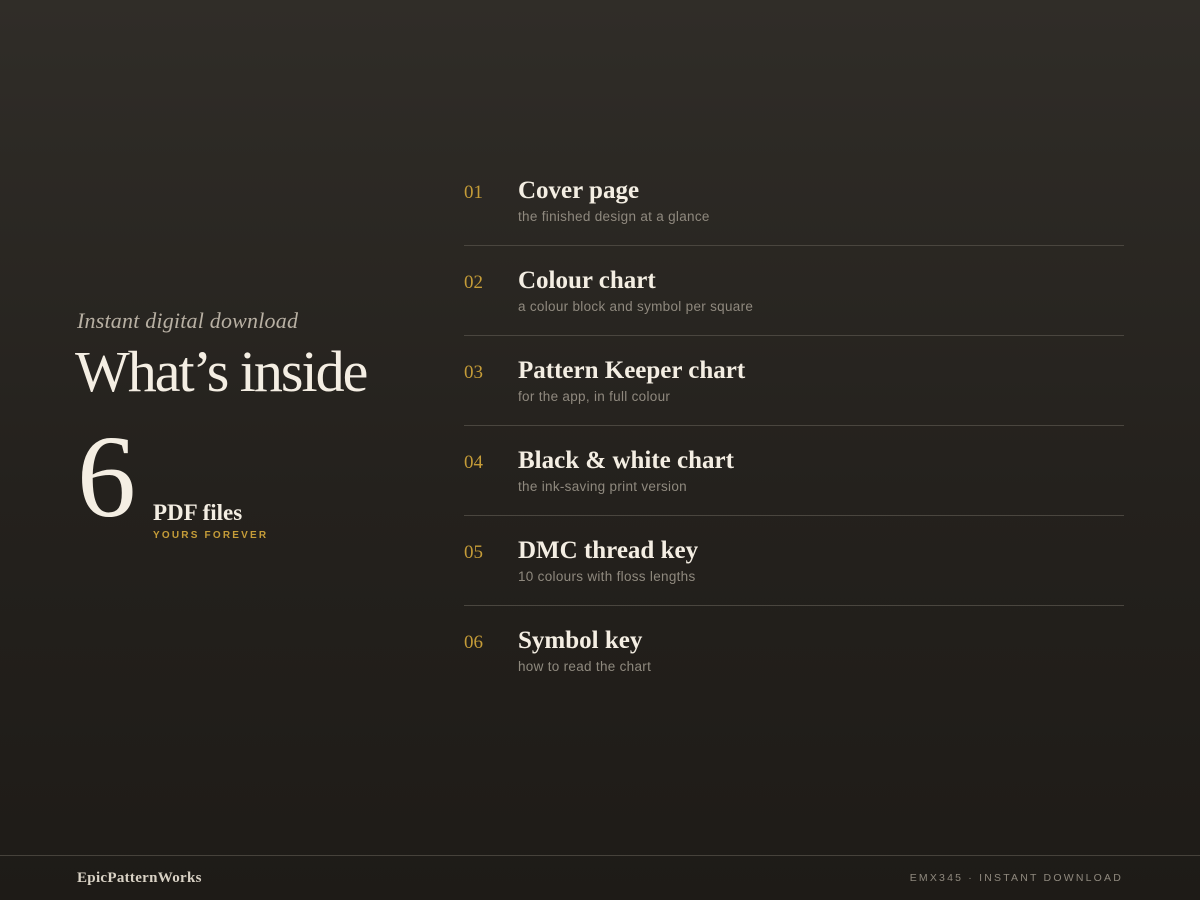 The width and height of the screenshot is (1200, 900). Describe the element at coordinates (632, 370) in the screenshot. I see `file-title: Pattern Keeper chart` at that location.